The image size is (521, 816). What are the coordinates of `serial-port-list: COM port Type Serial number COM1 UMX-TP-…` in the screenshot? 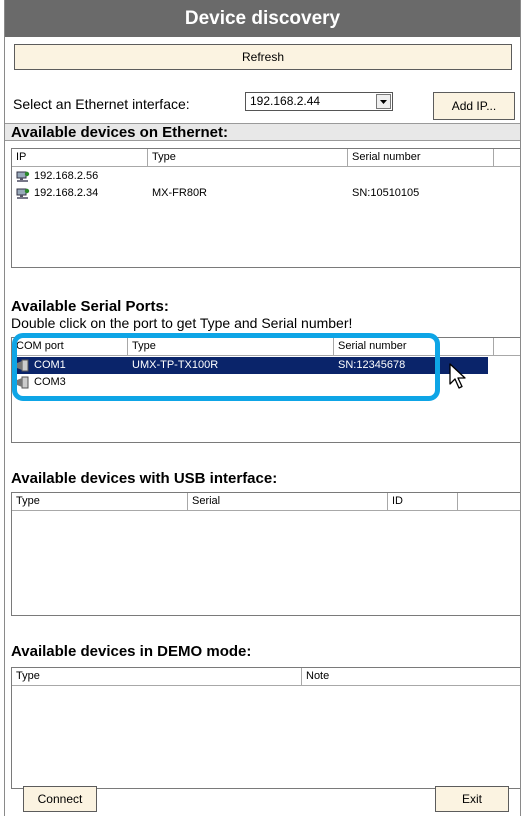 It's located at (265, 390).